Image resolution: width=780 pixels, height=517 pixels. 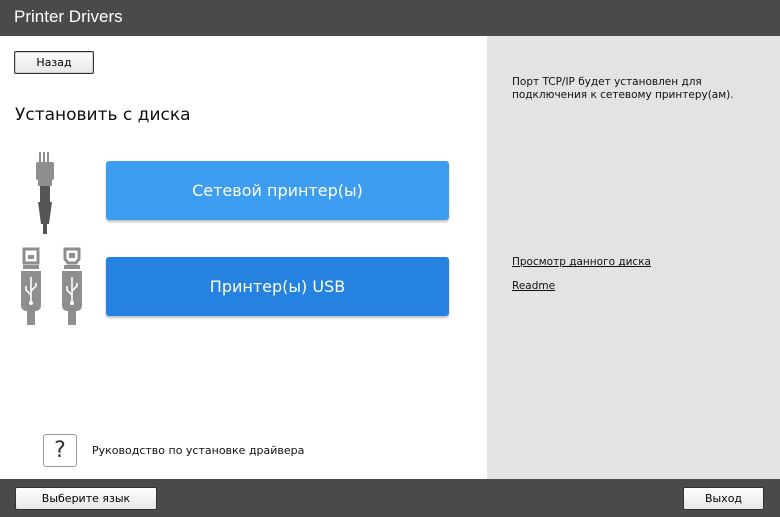 I want to click on readme-link: Readme, so click(x=533, y=286).